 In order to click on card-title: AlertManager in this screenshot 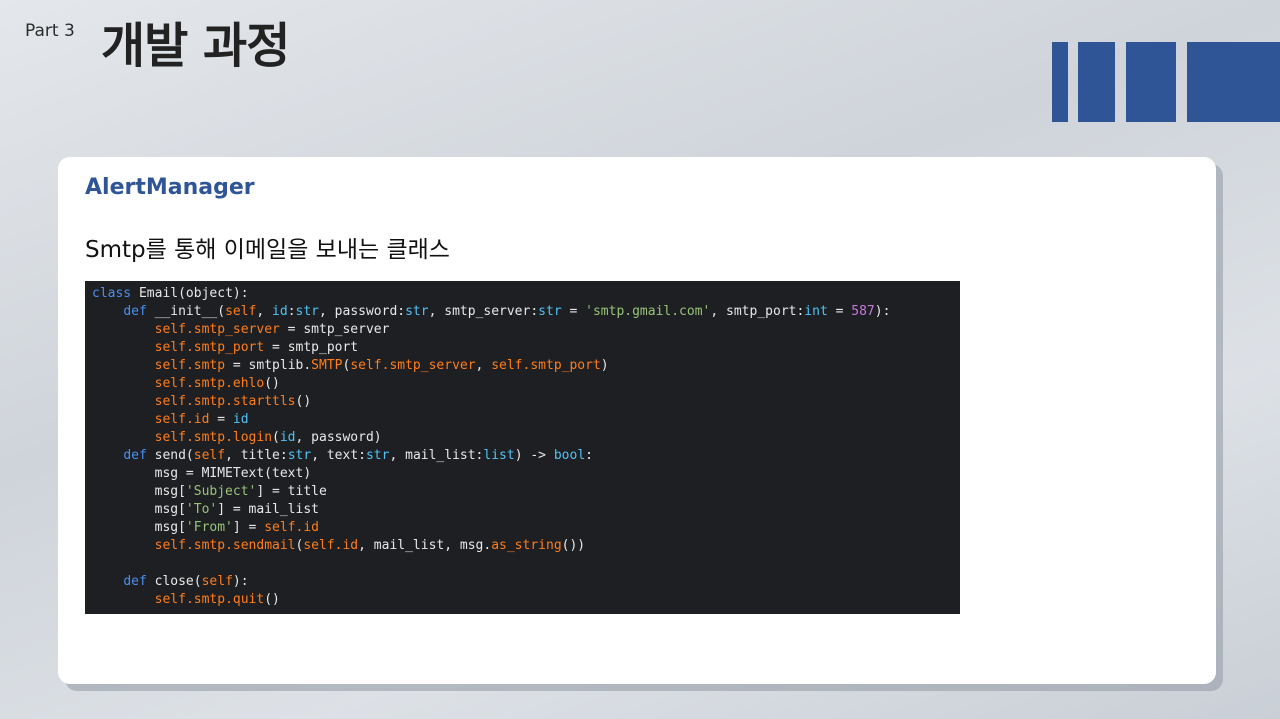, I will do `click(170, 187)`.